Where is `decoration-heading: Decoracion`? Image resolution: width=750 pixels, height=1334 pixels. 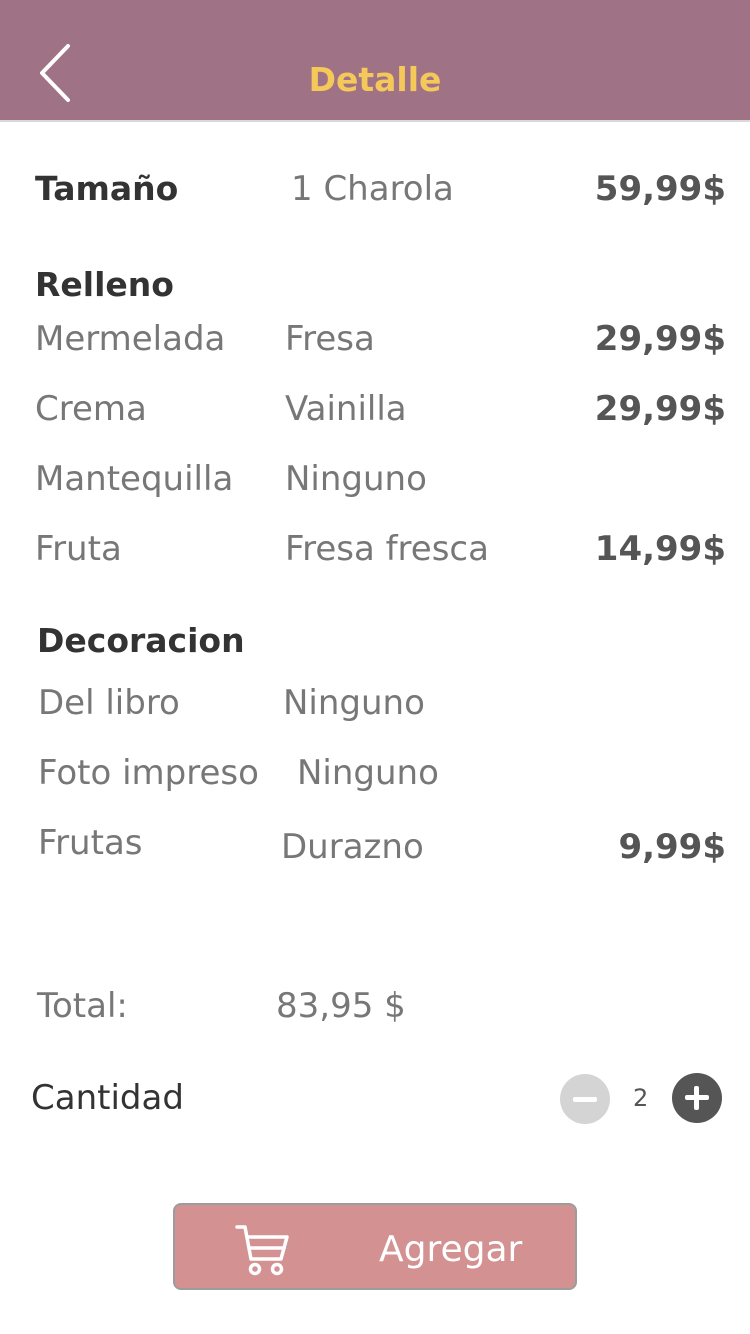
decoration-heading: Decoracion is located at coordinates (141, 640).